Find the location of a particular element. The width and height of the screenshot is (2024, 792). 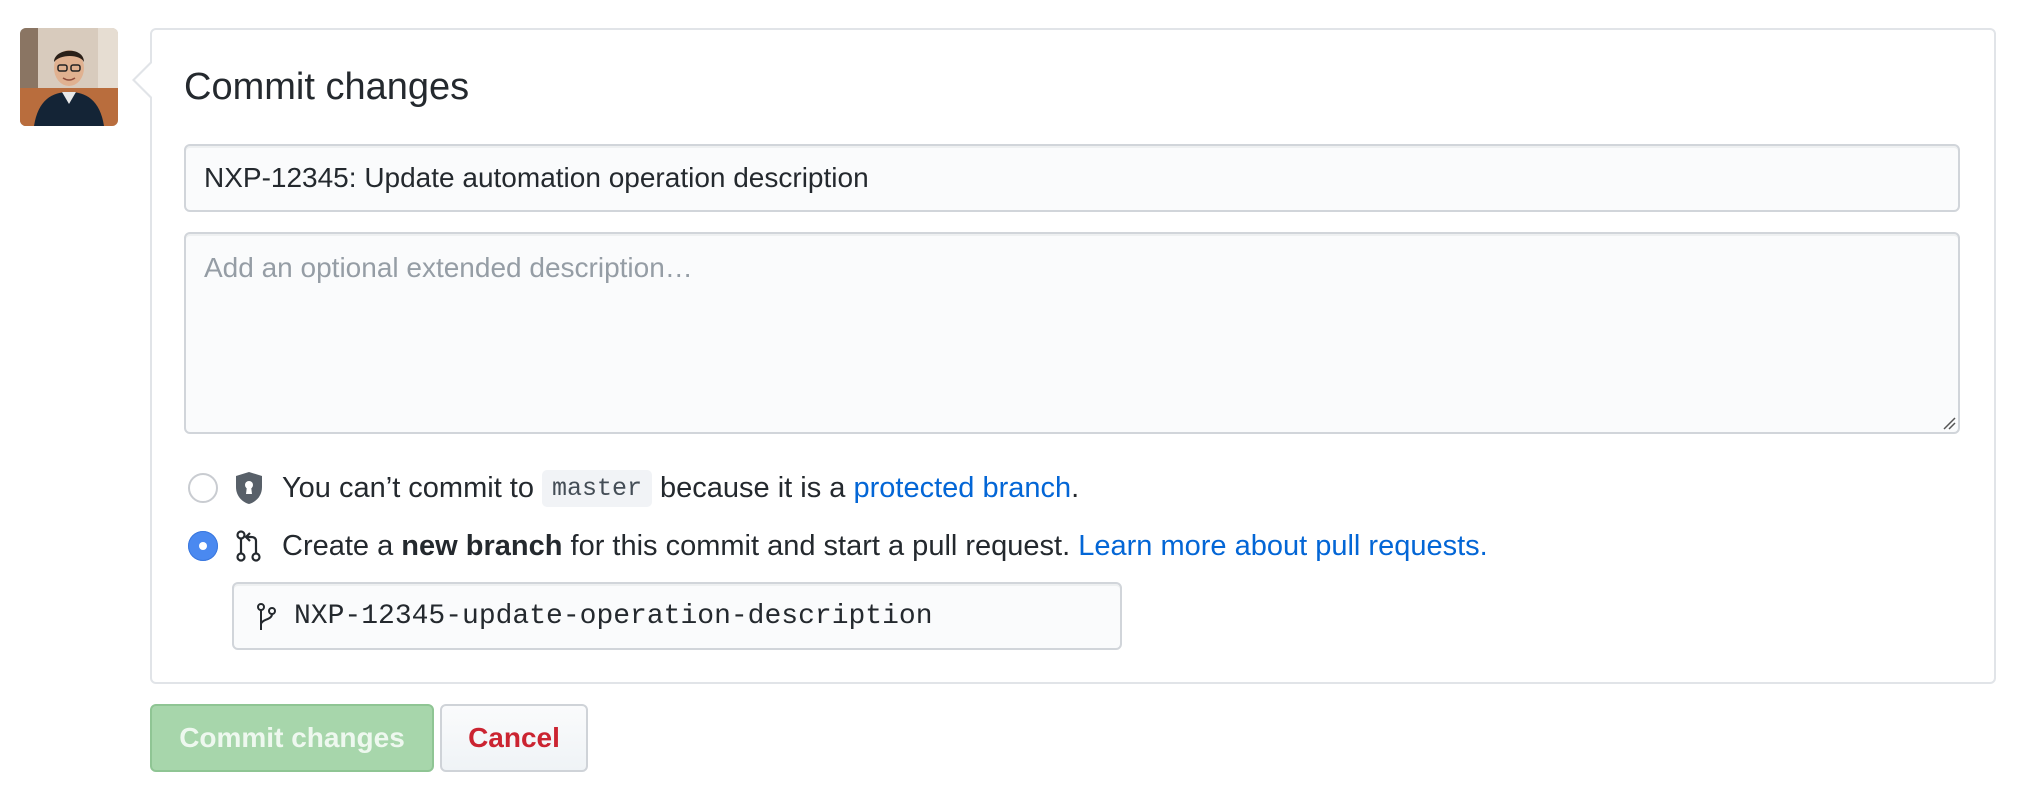

new-branch-text-before: Create a is located at coordinates (338, 545).